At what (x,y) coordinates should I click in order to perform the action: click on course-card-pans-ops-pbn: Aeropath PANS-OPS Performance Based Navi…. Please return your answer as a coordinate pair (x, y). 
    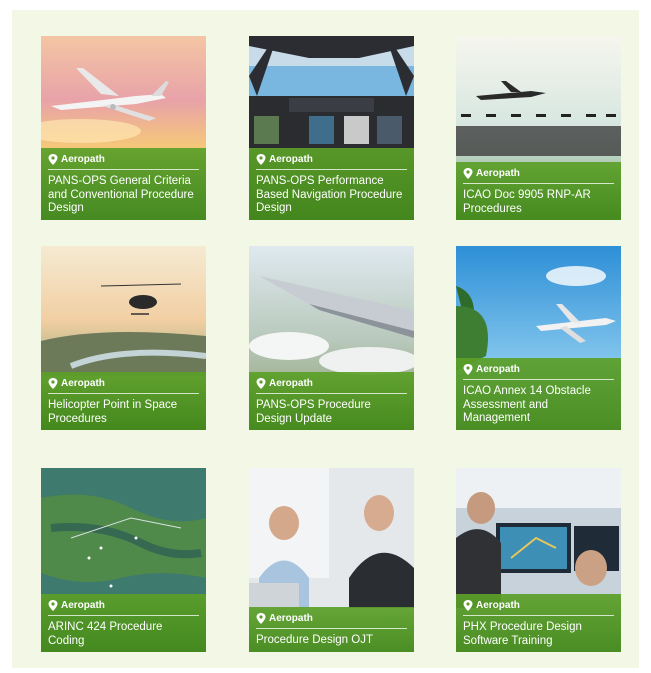
    Looking at the image, I should click on (331, 128).